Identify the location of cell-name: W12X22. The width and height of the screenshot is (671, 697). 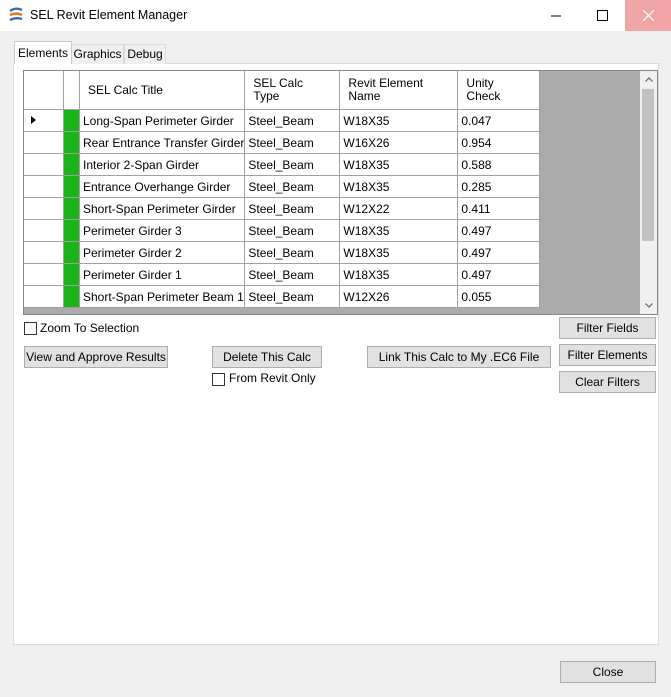
(399, 208).